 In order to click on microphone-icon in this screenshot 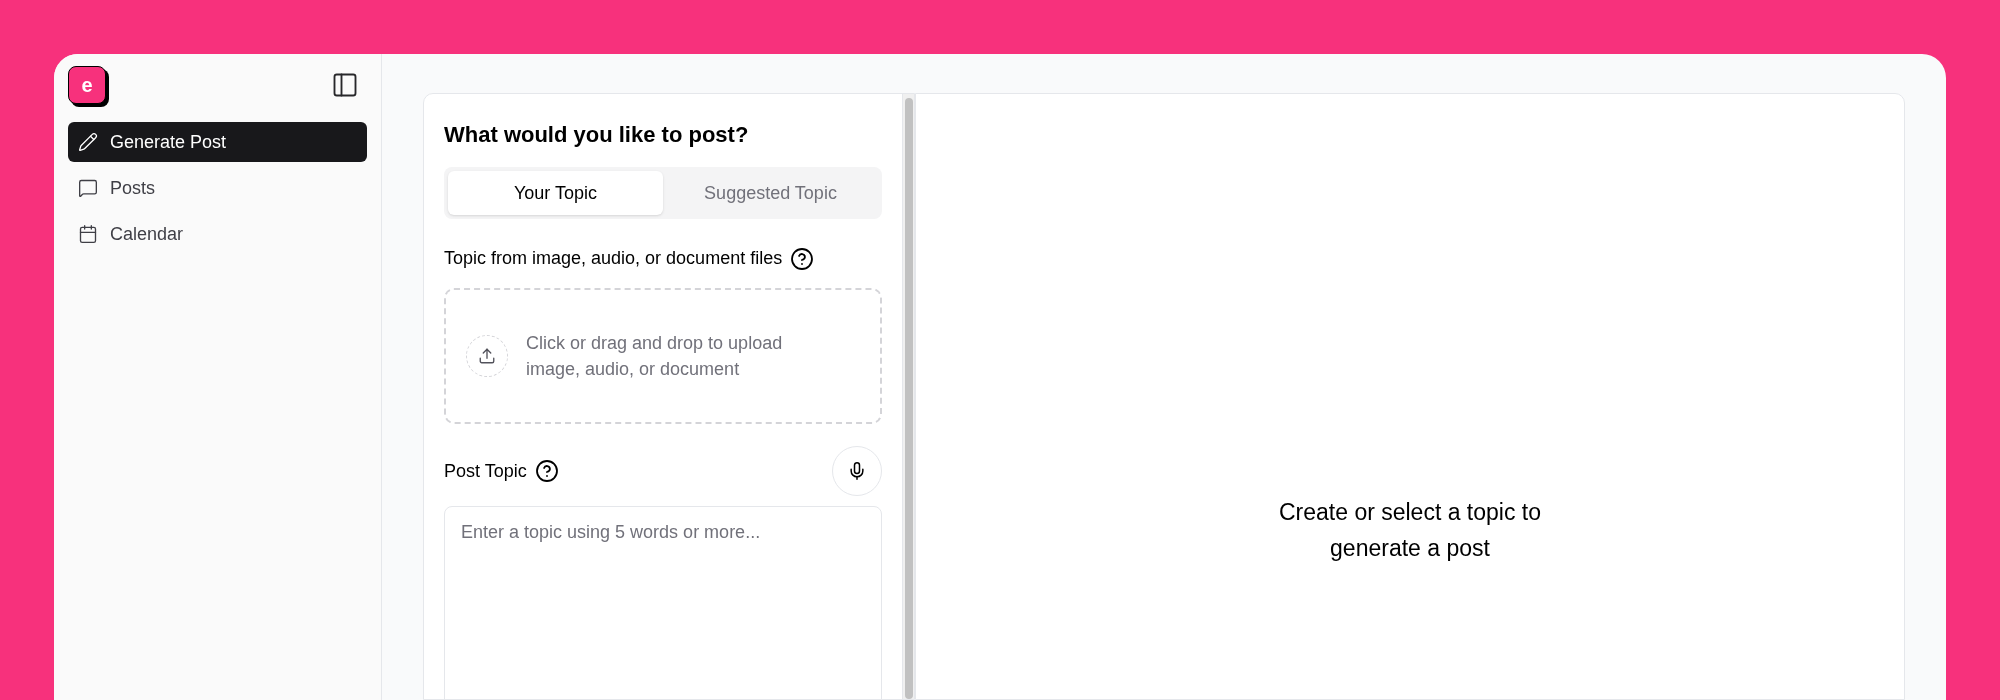, I will do `click(857, 471)`.